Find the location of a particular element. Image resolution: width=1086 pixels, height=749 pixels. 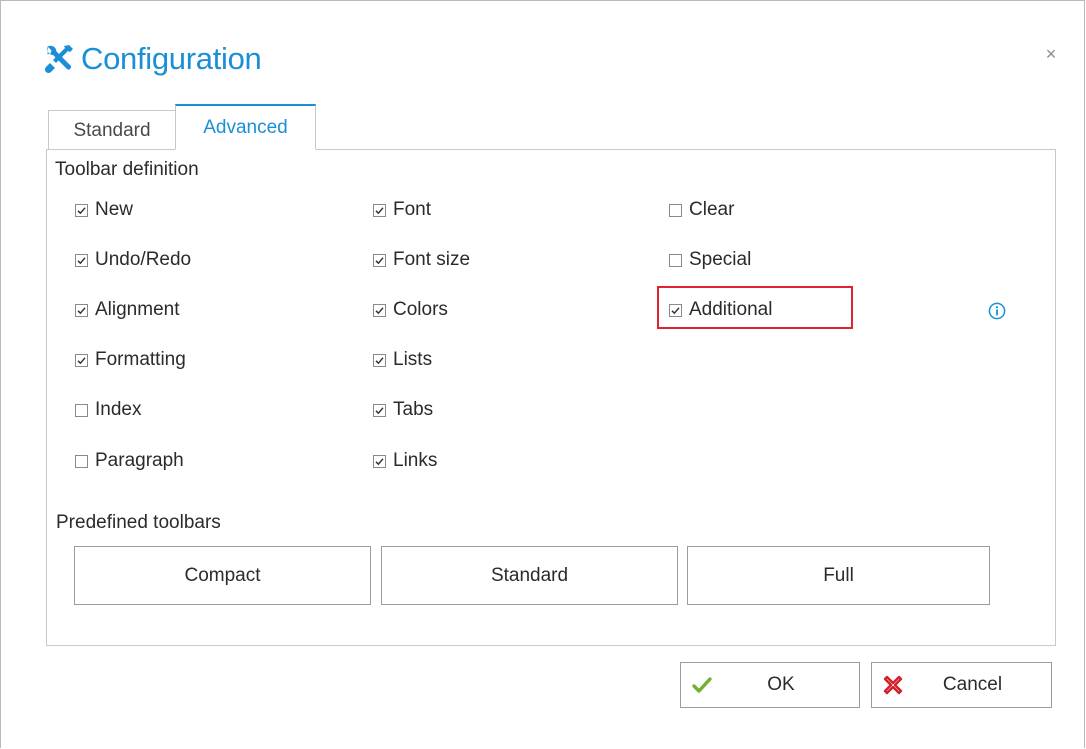

cancel-button-label: Cancel is located at coordinates (972, 684).